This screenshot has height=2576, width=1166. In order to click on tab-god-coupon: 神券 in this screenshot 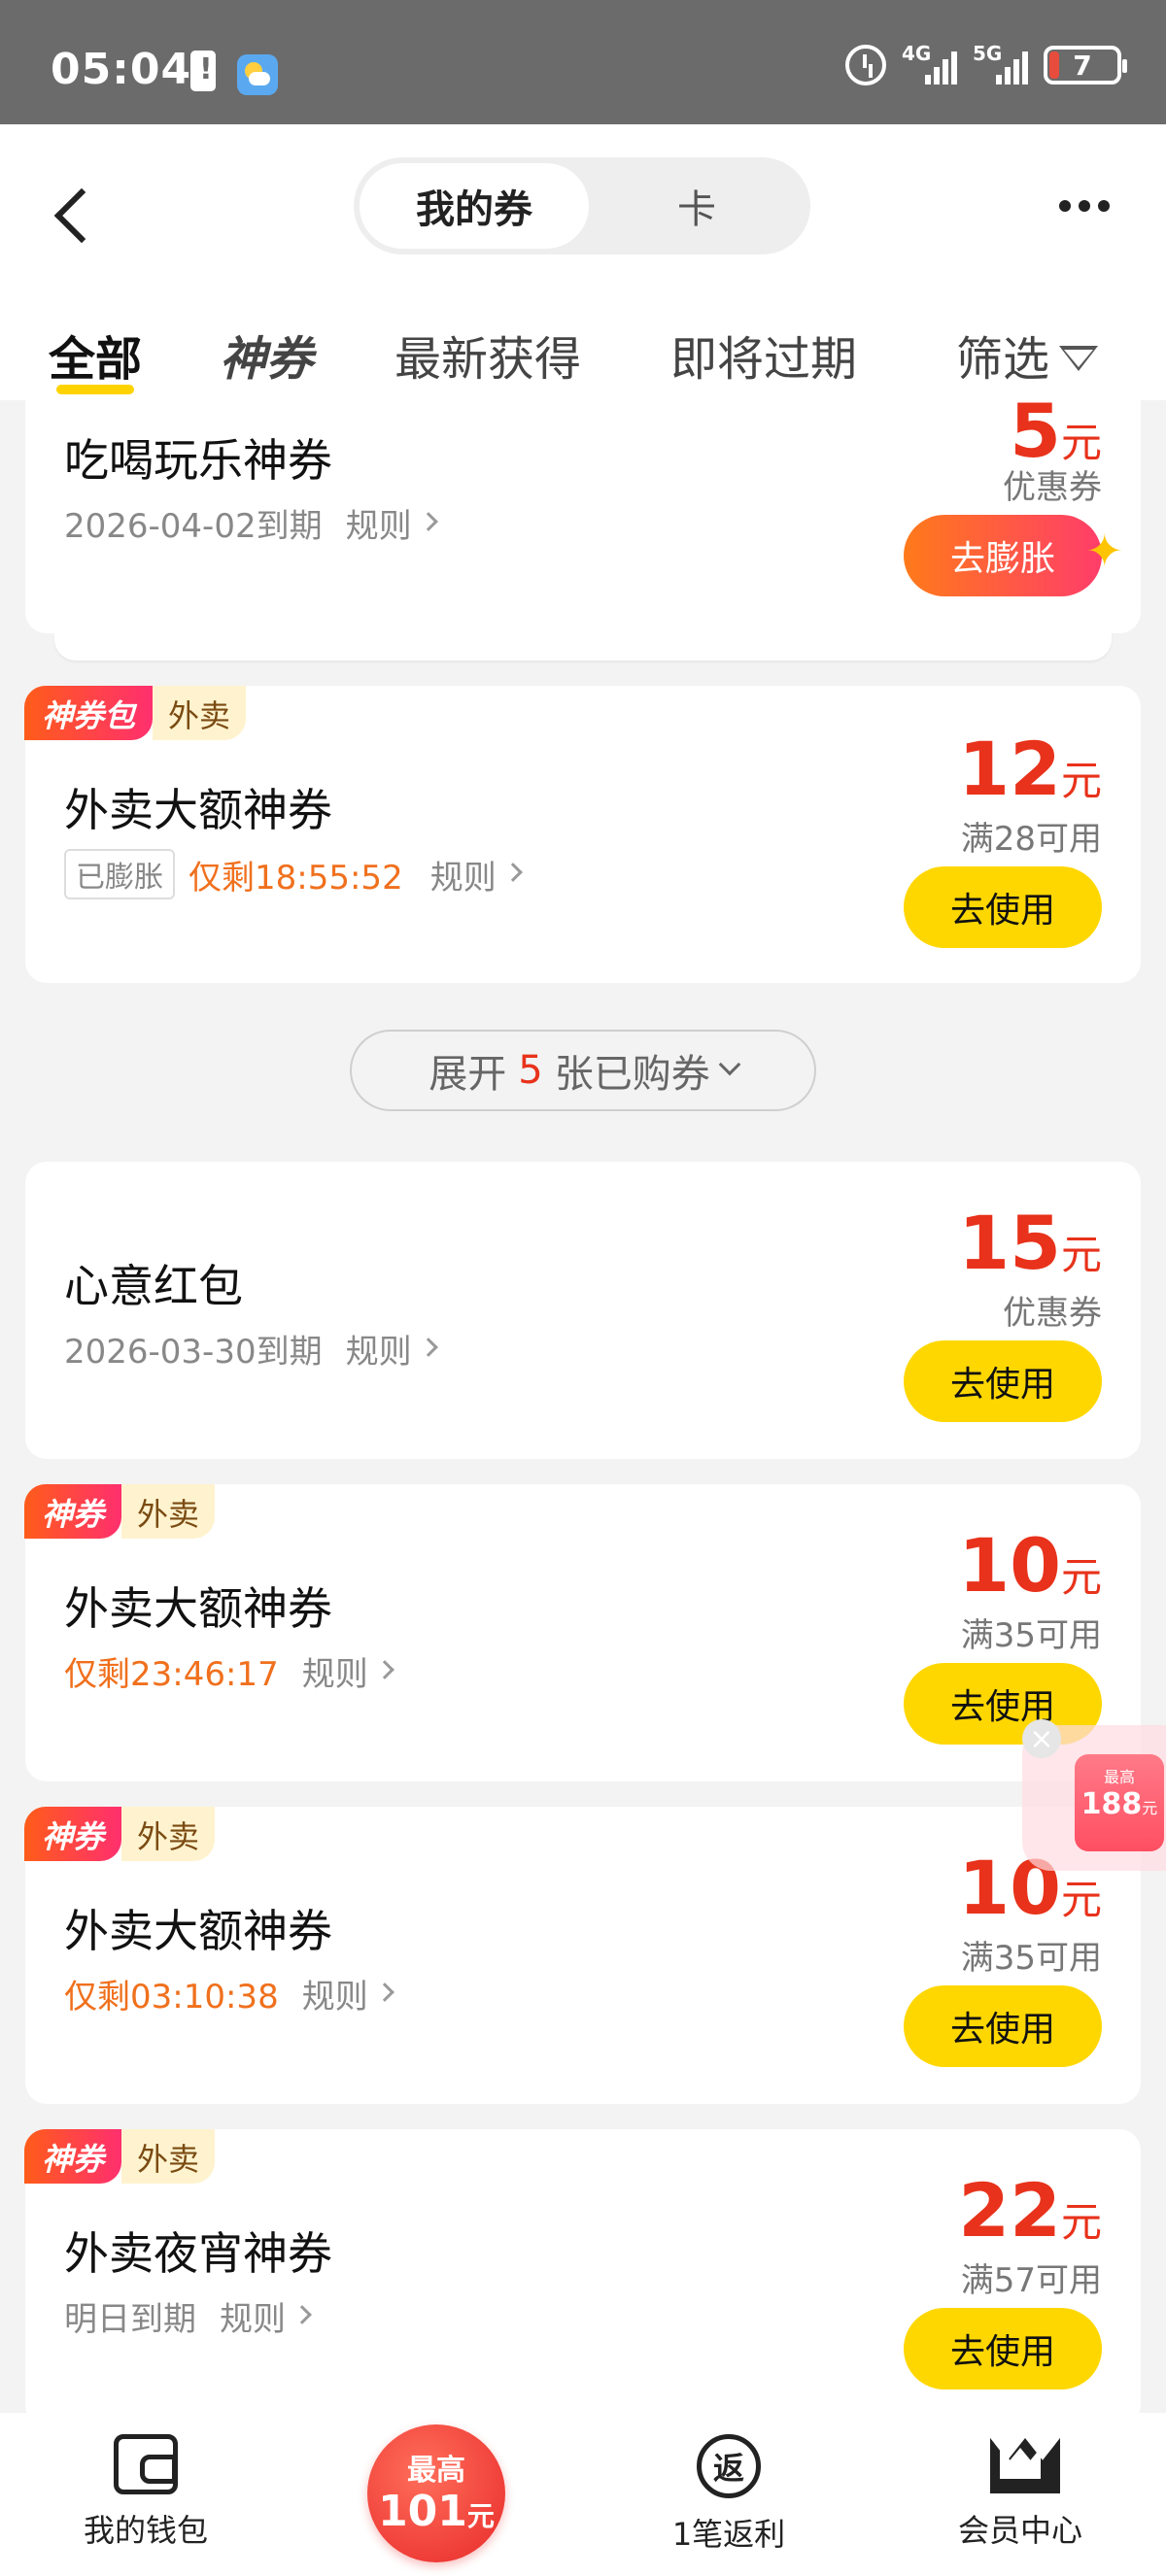, I will do `click(266, 355)`.